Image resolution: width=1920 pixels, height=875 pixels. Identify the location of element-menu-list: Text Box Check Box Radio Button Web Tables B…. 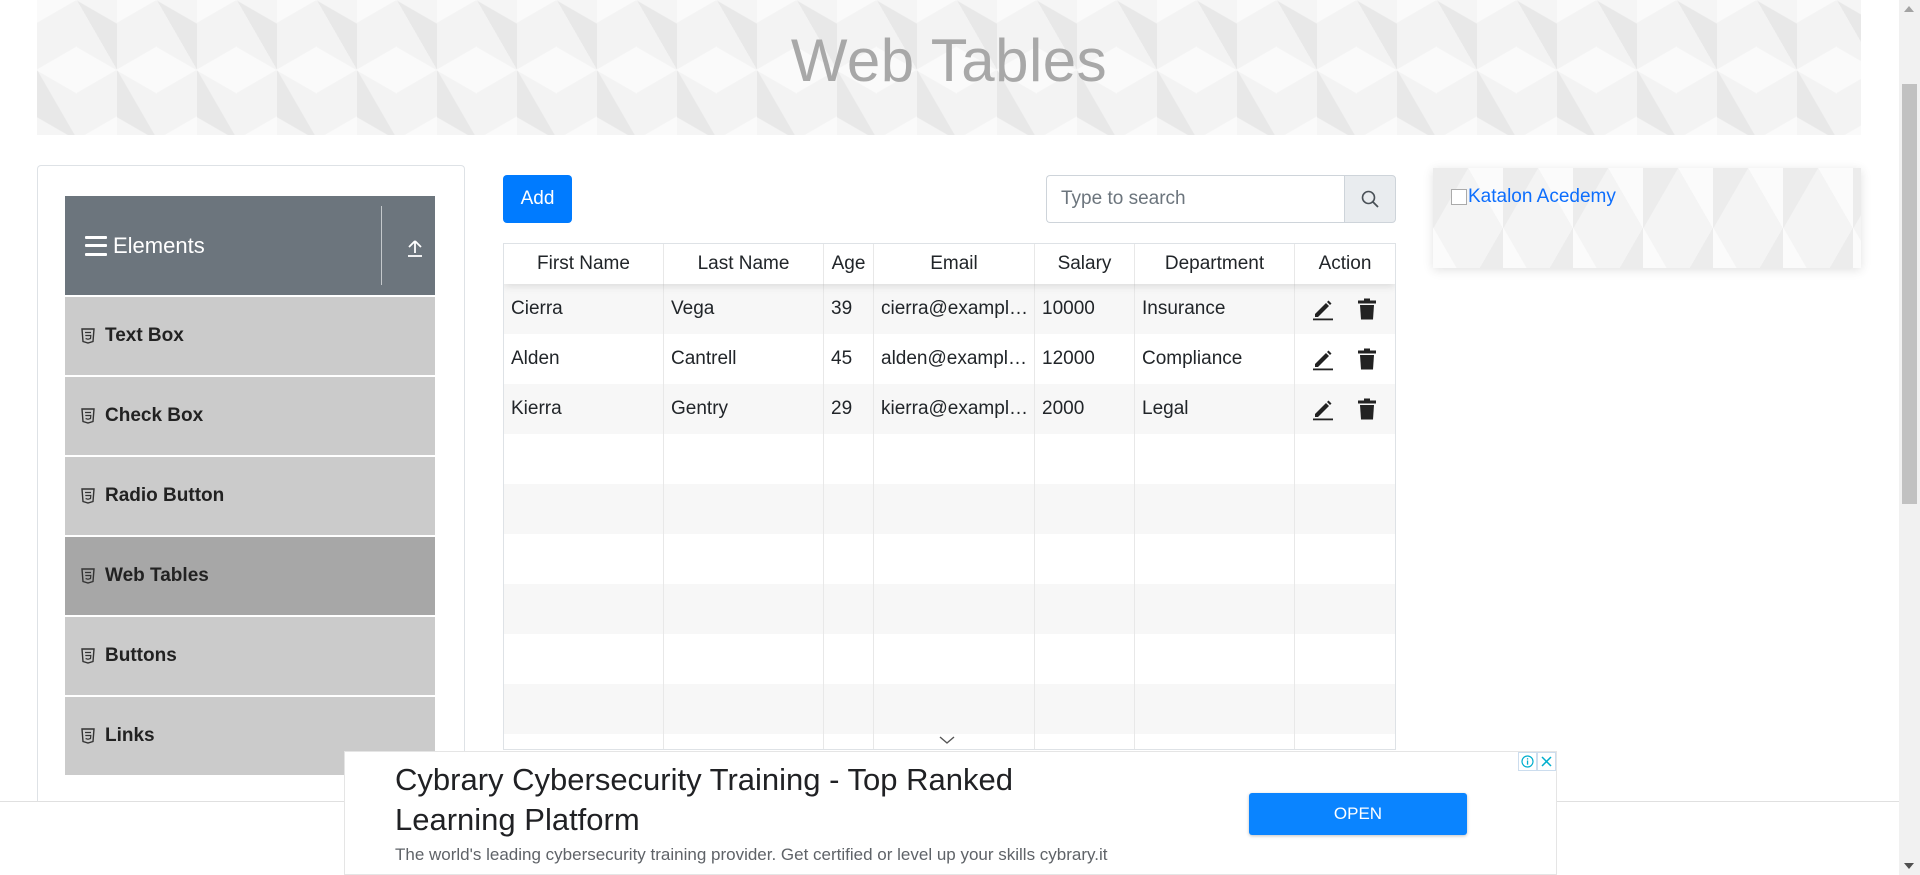
(250, 537).